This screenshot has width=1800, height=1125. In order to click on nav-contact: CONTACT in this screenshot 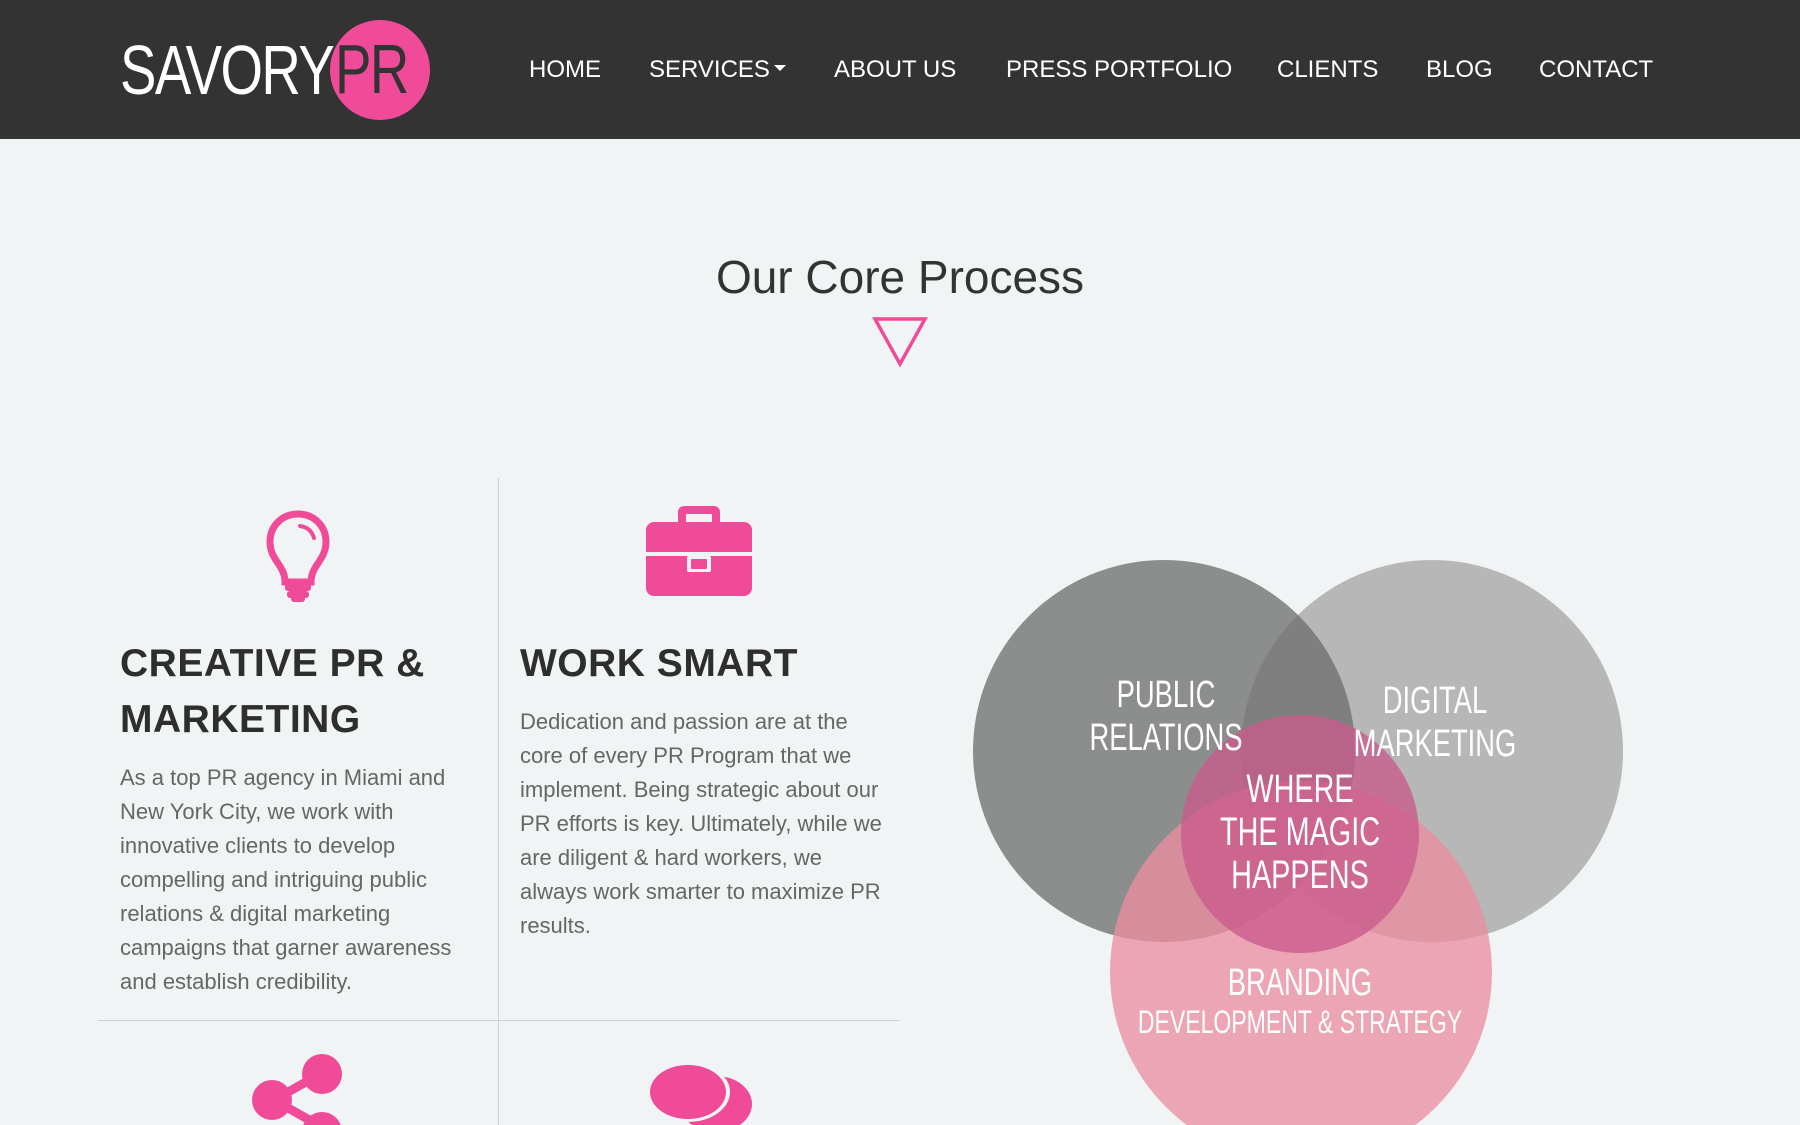, I will do `click(1596, 70)`.